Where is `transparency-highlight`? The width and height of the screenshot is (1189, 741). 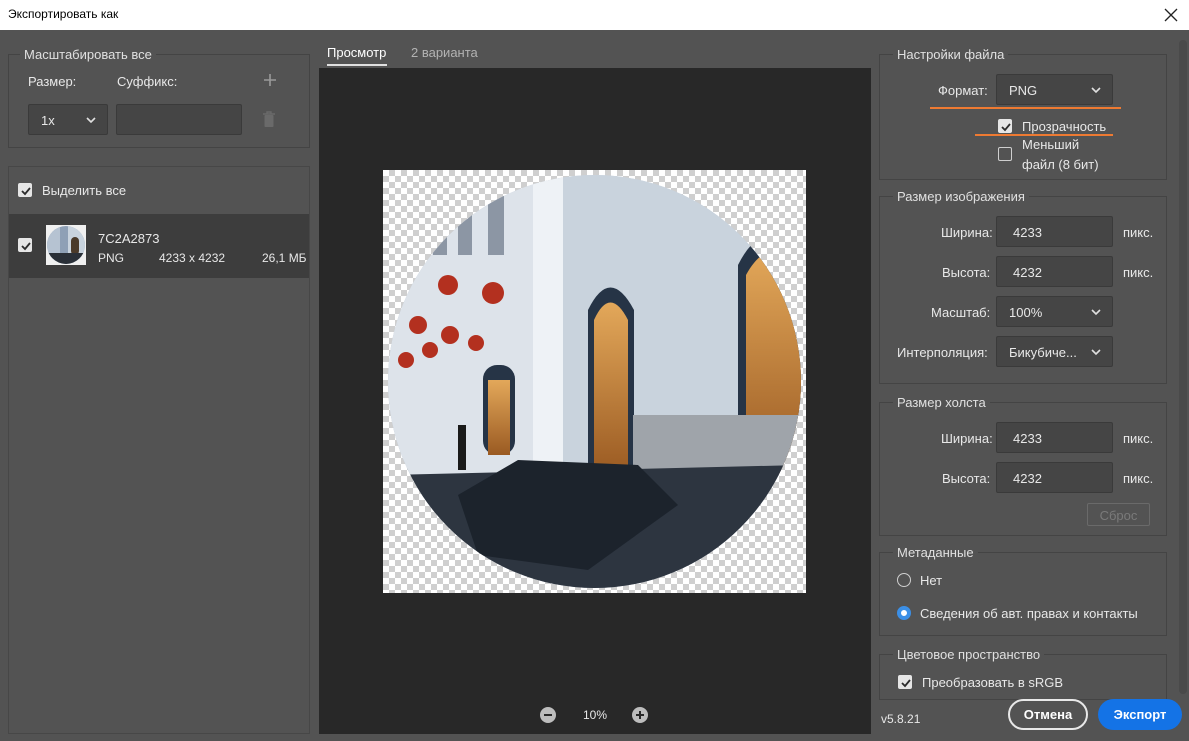
transparency-highlight is located at coordinates (1044, 135).